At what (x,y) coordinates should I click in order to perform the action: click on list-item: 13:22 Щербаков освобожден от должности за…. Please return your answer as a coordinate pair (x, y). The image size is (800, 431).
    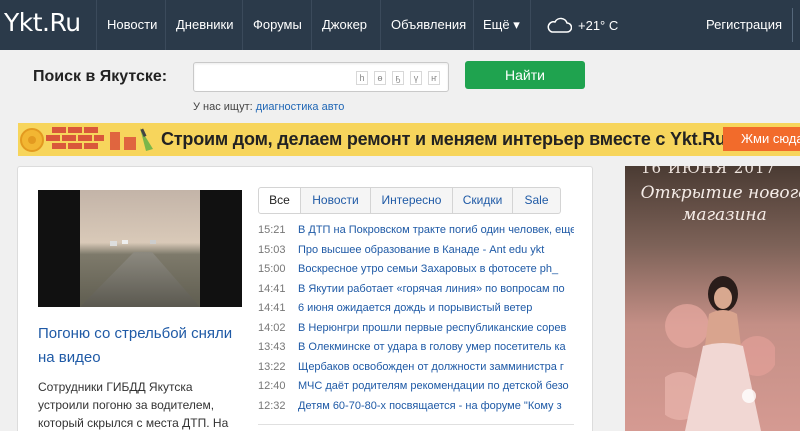
    Looking at the image, I should click on (416, 369).